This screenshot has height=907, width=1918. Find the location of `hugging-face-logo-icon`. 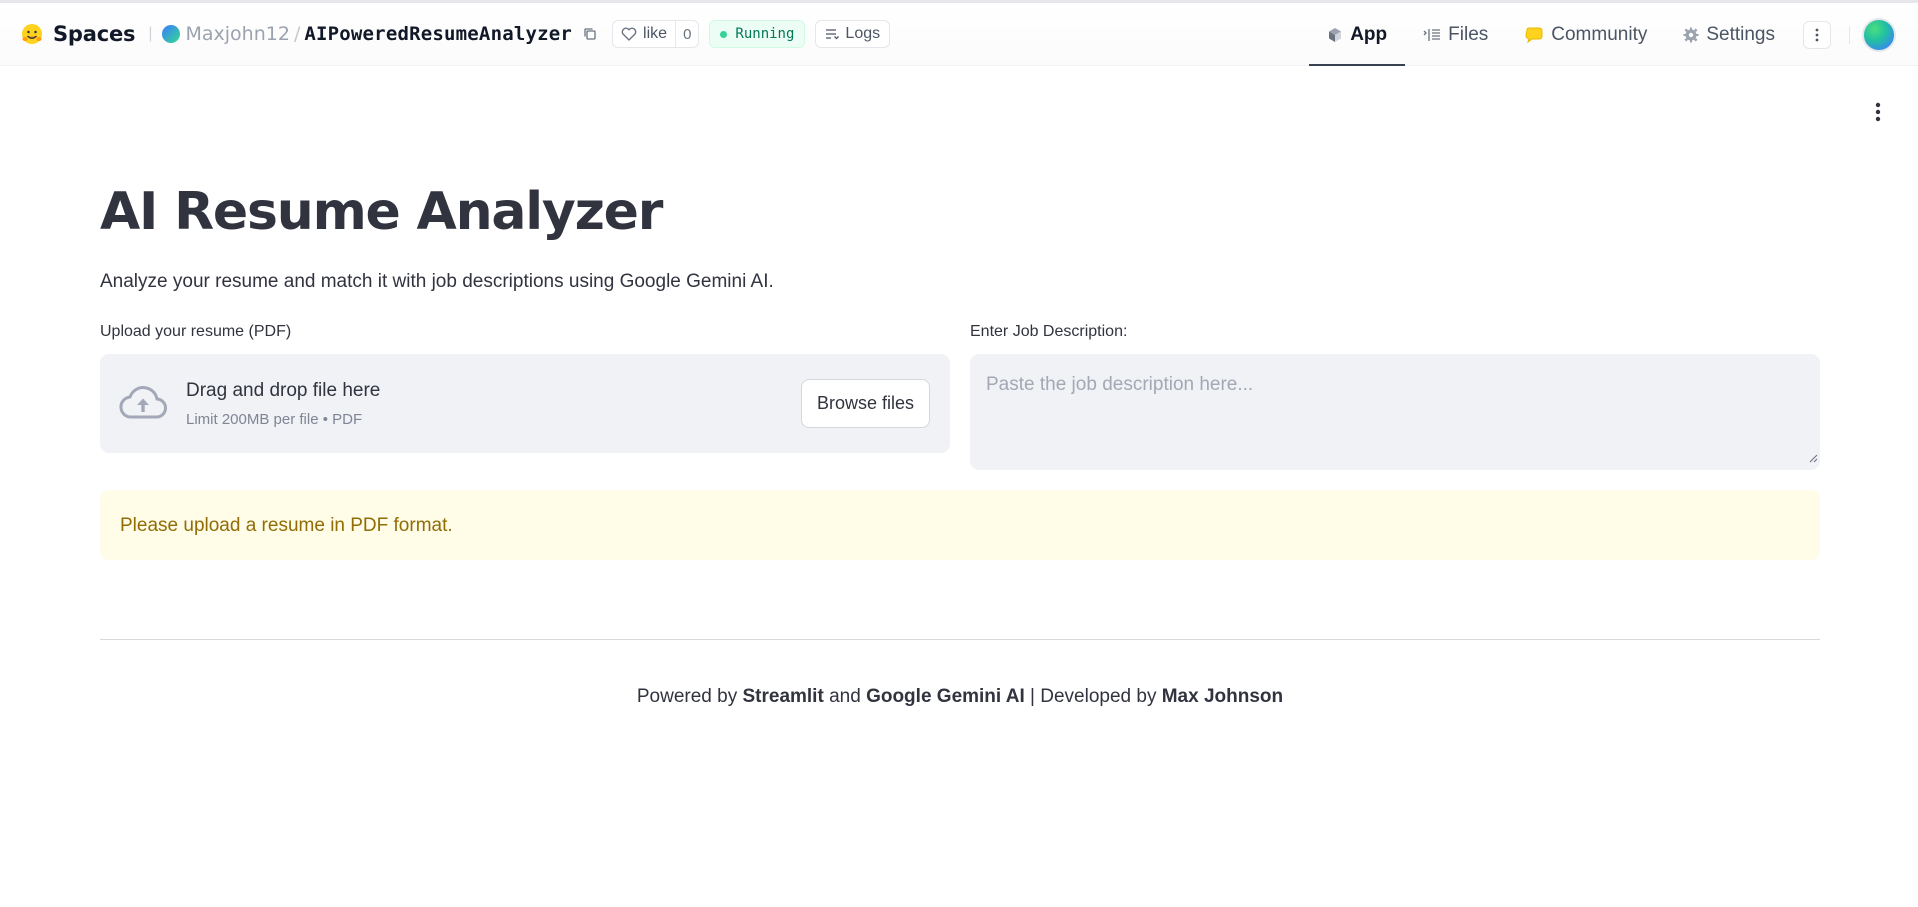

hugging-face-logo-icon is located at coordinates (32, 34).